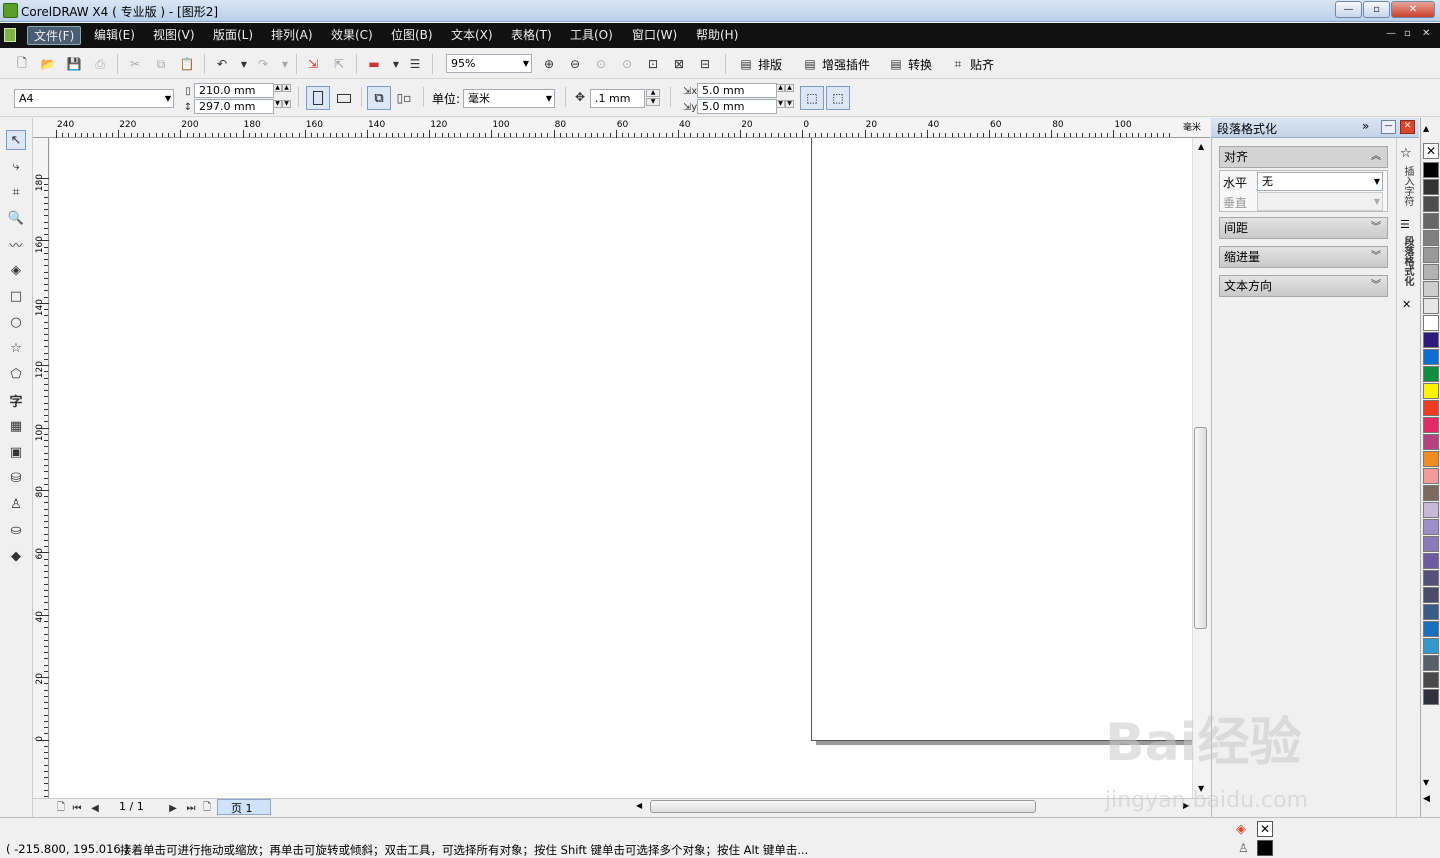 This screenshot has height=858, width=1440. What do you see at coordinates (16, 348) in the screenshot?
I see `polygon-tool-icon: ☆` at bounding box center [16, 348].